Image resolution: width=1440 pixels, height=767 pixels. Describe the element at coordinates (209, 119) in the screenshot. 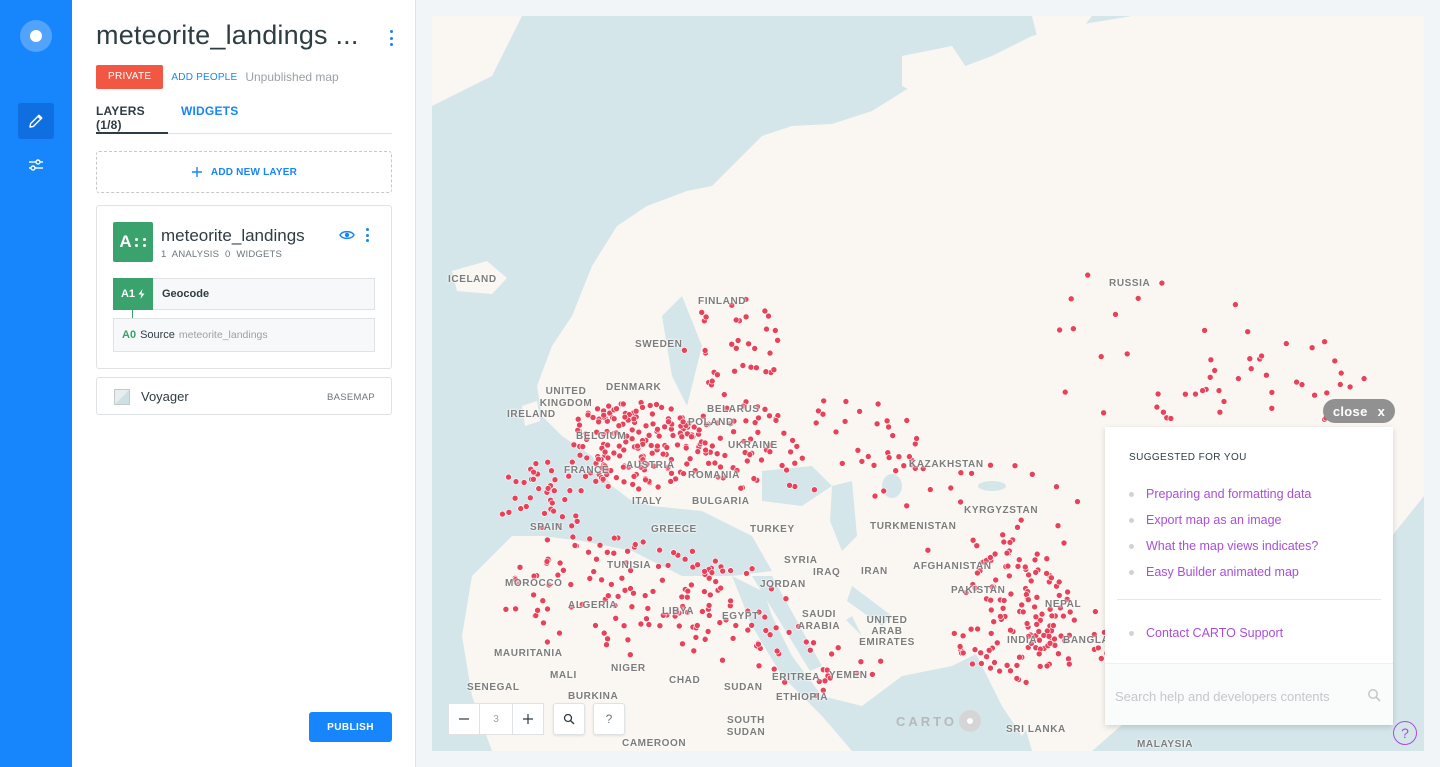

I see `tab-widgets: WIDGETS` at that location.